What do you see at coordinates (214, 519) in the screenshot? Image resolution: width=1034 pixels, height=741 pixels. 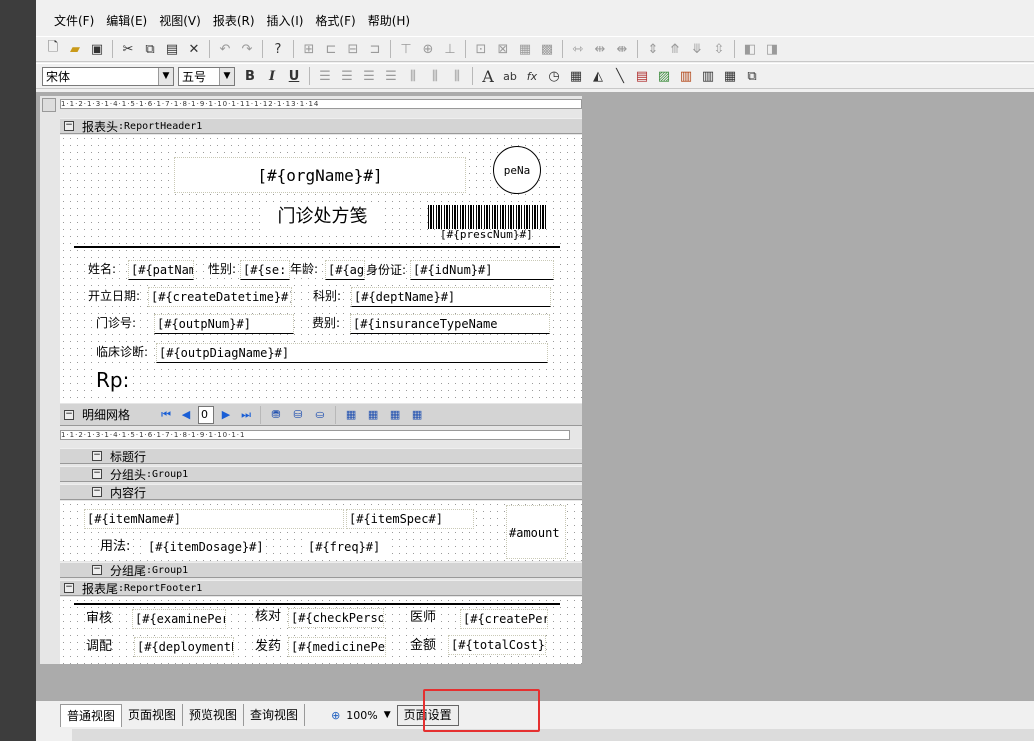 I see `item-name-field: [#{itemName#]` at bounding box center [214, 519].